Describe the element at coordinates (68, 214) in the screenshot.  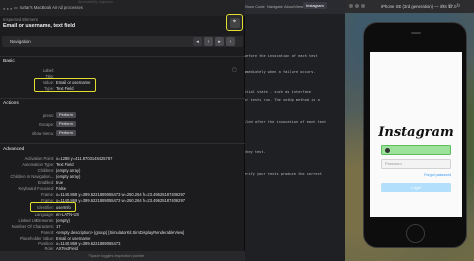
I see `row-value: en-LATN-US` at that location.